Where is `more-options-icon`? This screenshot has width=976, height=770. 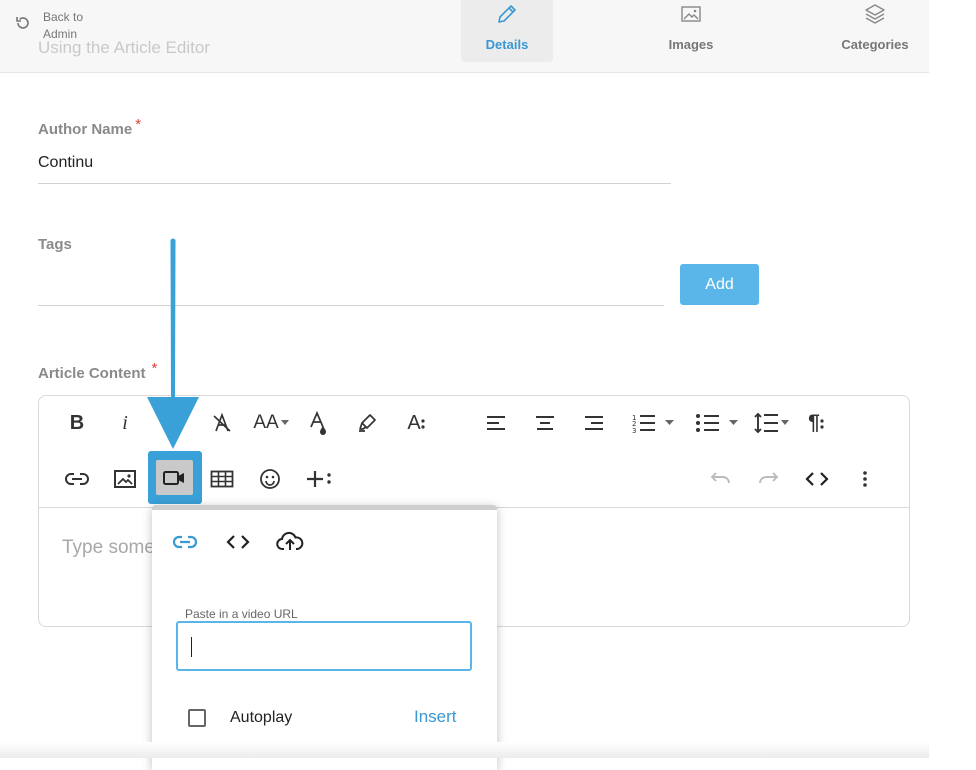
more-options-icon is located at coordinates (865, 479).